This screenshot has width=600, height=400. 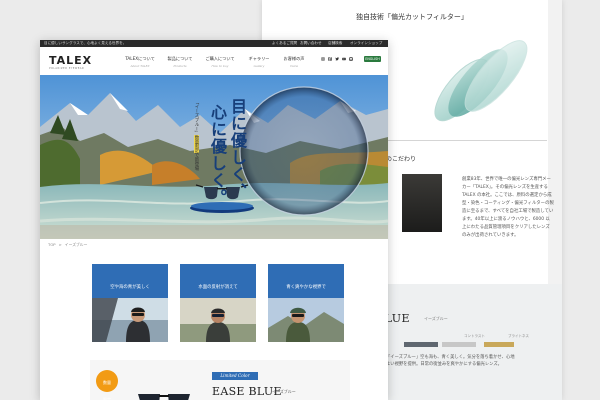 What do you see at coordinates (237, 149) in the screenshot?
I see `headline-line-1: 目に優しく、` at bounding box center [237, 149].